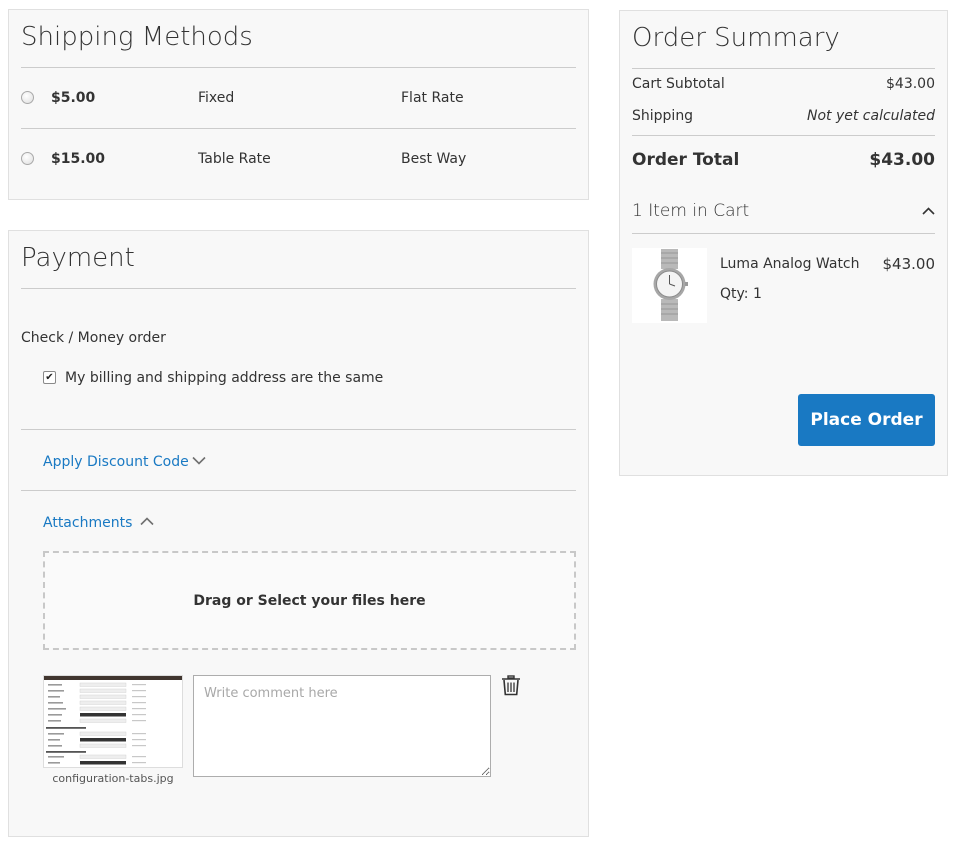 This screenshot has width=957, height=848. What do you see at coordinates (49, 377) in the screenshot?
I see `checkbox-icon: ✔` at bounding box center [49, 377].